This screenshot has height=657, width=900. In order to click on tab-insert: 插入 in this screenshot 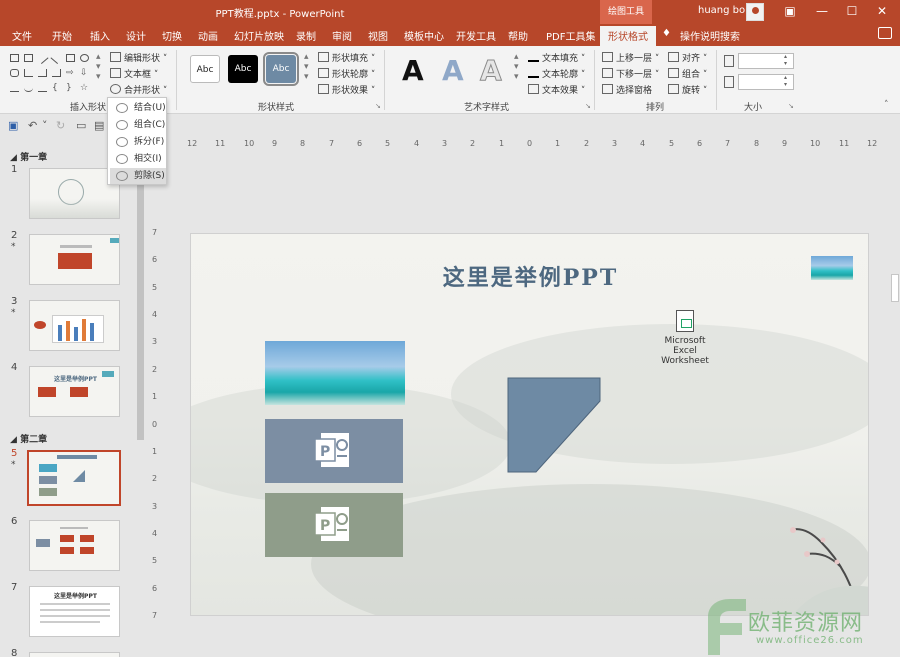, I will do `click(100, 35)`.